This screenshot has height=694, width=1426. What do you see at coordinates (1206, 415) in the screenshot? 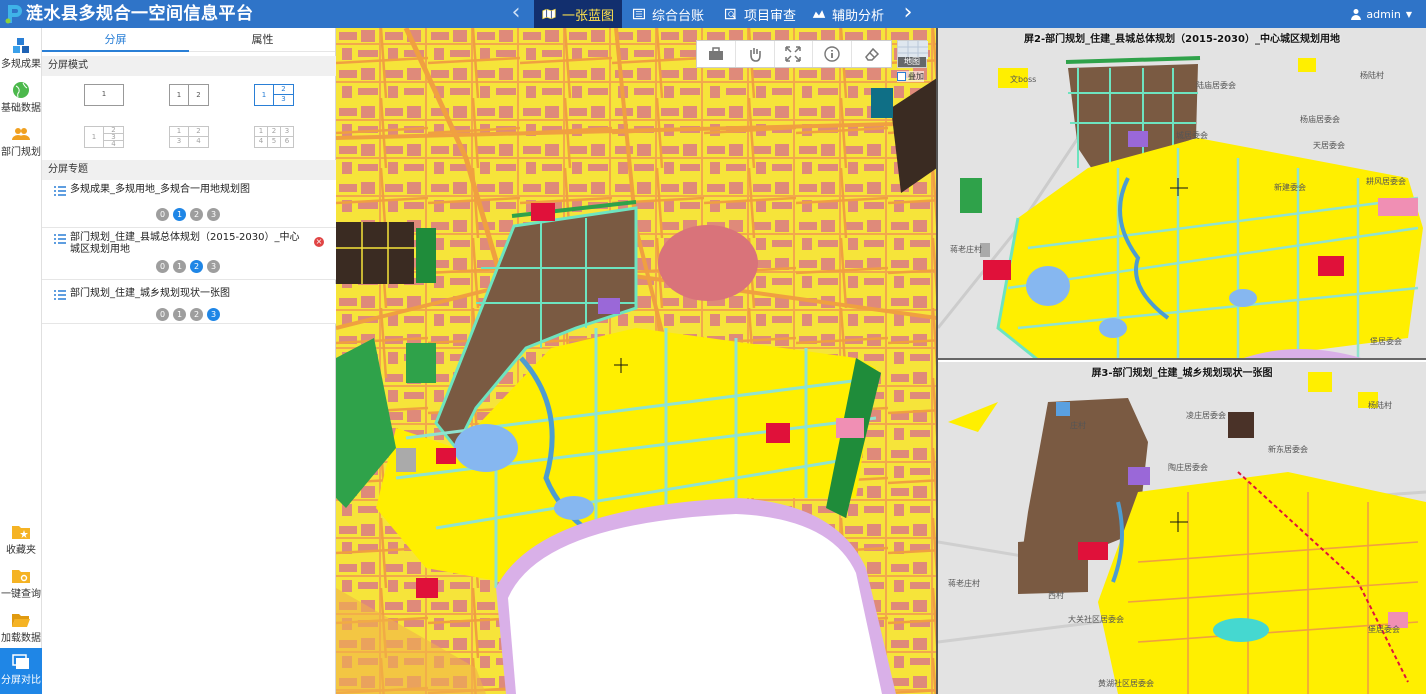
I see `map-label: 凌庄居委会` at bounding box center [1206, 415].